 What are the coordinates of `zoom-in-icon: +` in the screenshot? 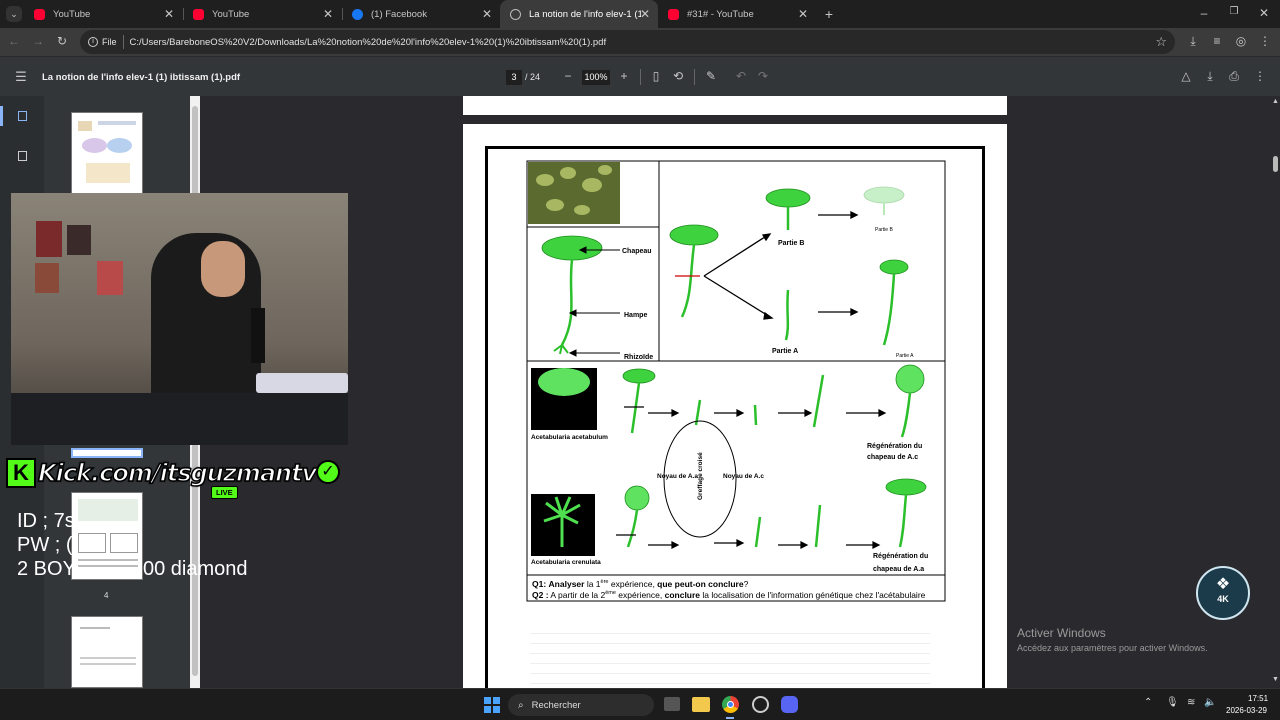 It's located at (624, 76).